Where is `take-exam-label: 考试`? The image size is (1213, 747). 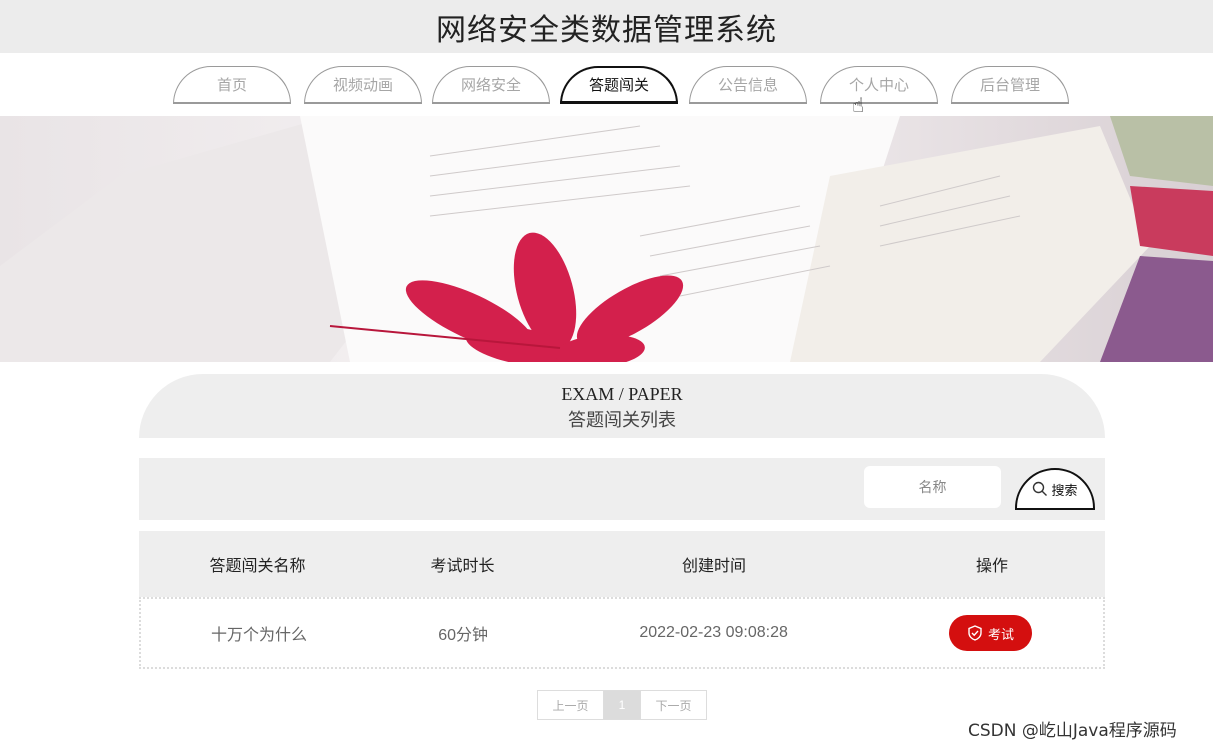 take-exam-label: 考试 is located at coordinates (1000, 634).